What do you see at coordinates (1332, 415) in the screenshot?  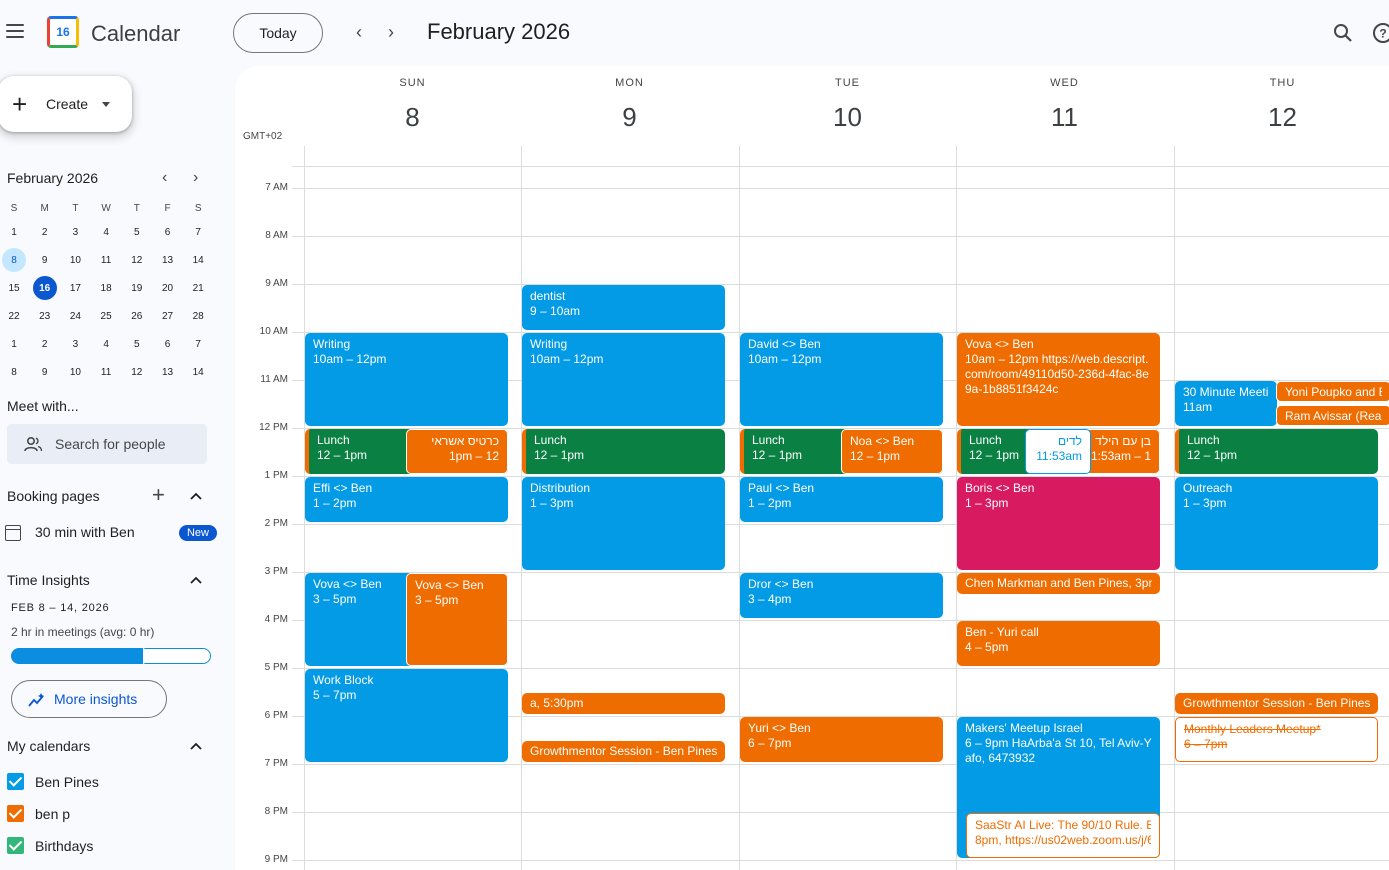 I see `calendar-event: Ram Avissar (Read` at bounding box center [1332, 415].